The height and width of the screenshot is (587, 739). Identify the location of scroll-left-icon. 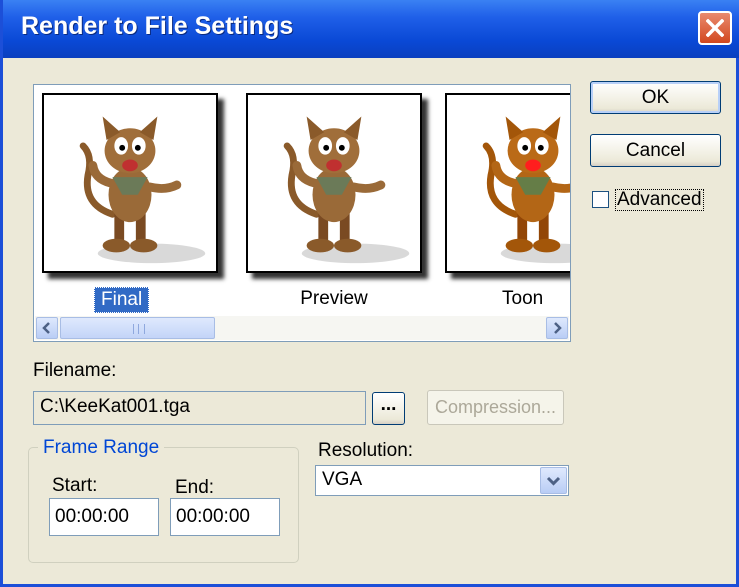
(46, 328).